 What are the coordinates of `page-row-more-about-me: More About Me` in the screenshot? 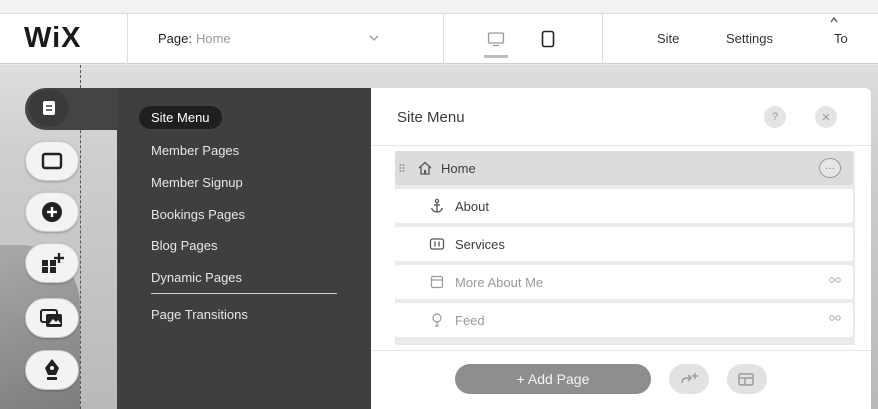 It's located at (624, 282).